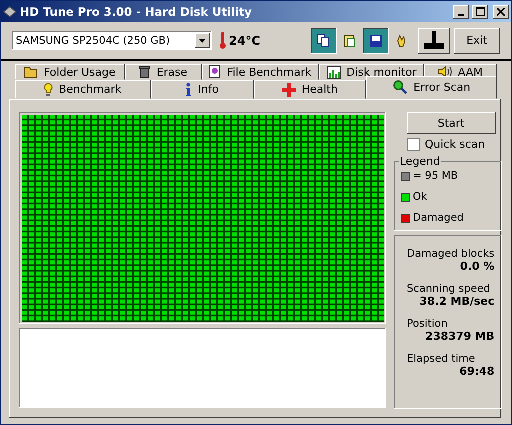 The width and height of the screenshot is (512, 425). What do you see at coordinates (451, 123) in the screenshot?
I see `start-button: Start` at bounding box center [451, 123].